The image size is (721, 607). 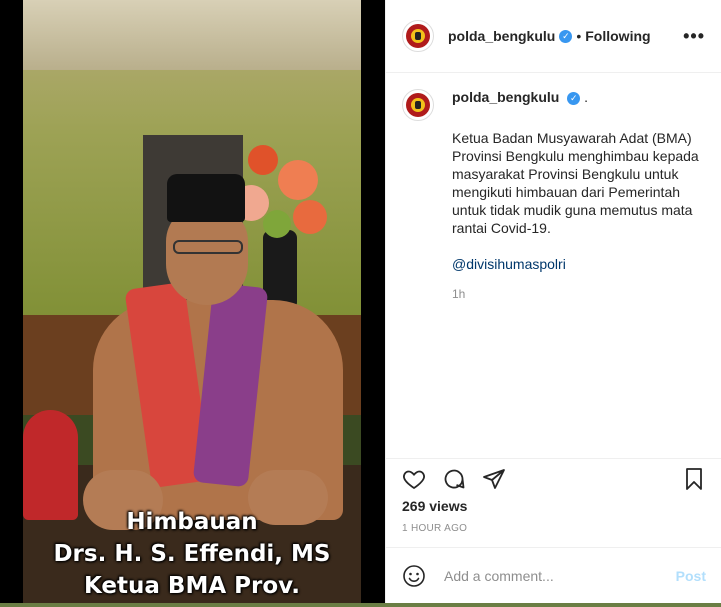 What do you see at coordinates (192, 35) in the screenshot?
I see `video-scene-ceiling` at bounding box center [192, 35].